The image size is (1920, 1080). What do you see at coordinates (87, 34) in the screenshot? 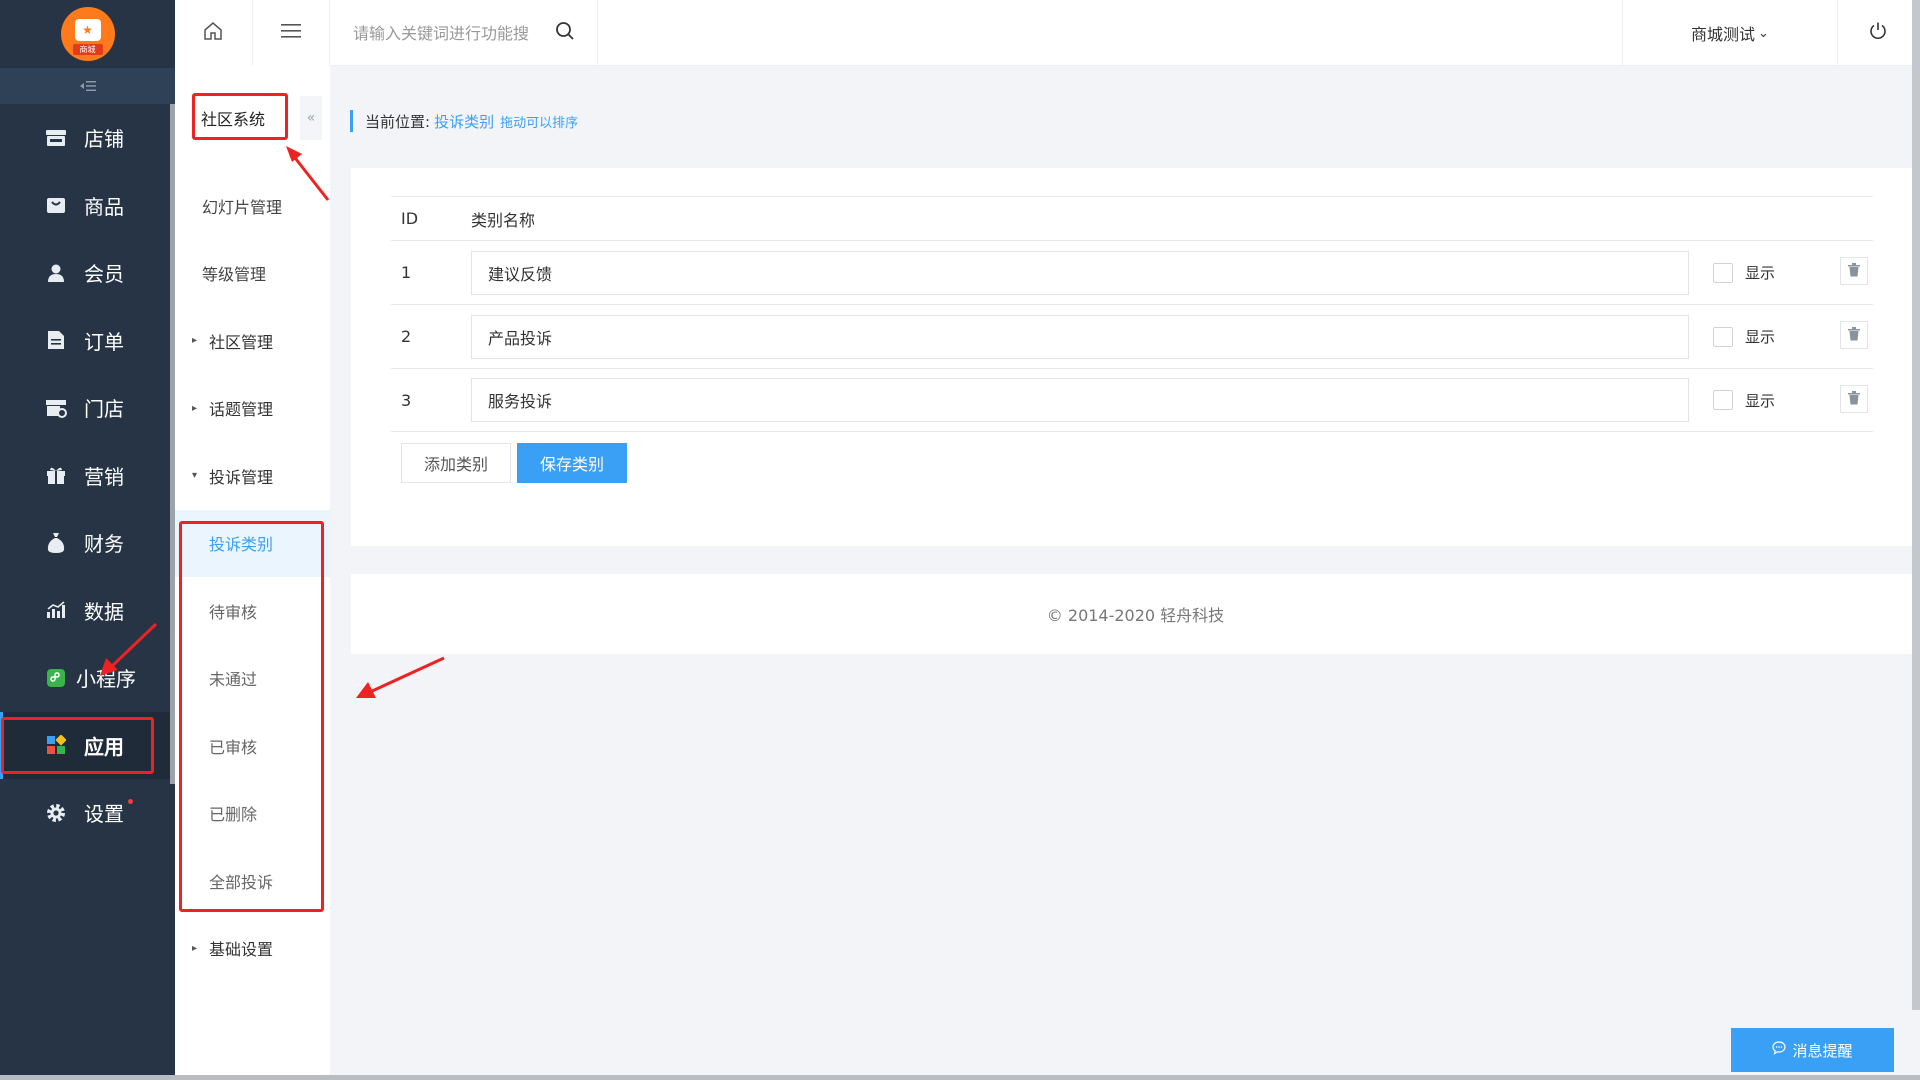
I see `logo: ★ 商城` at bounding box center [87, 34].